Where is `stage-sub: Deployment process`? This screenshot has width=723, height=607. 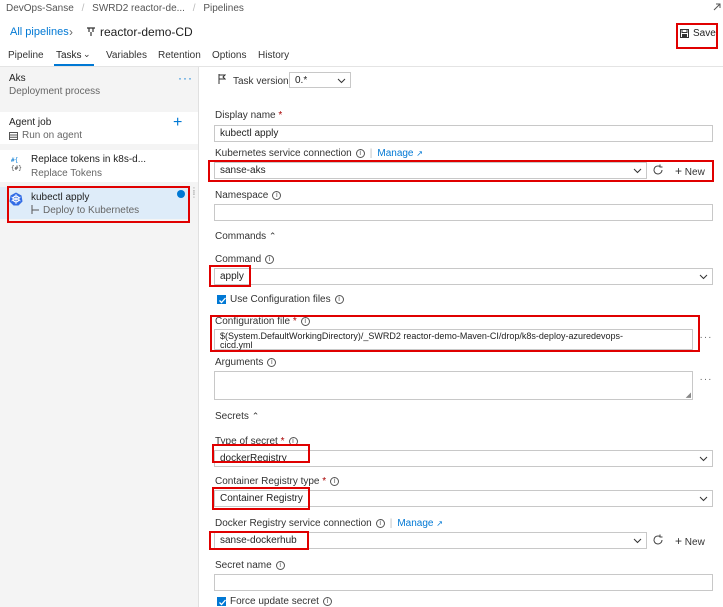
stage-sub: Deployment process is located at coordinates (55, 91).